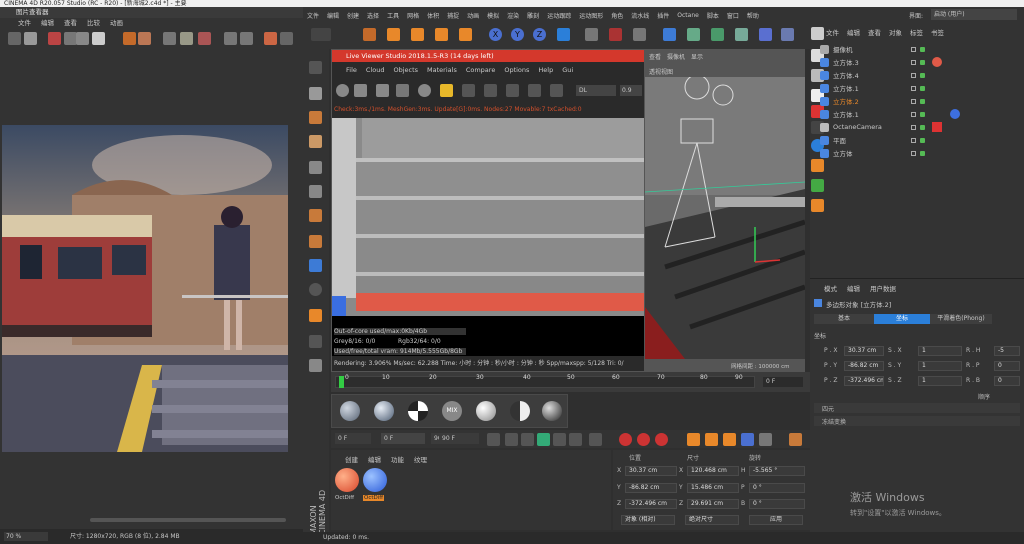 This screenshot has width=1024, height=544. Describe the element at coordinates (864, 366) in the screenshot. I see `attr-py-field: -86.82 cm` at that location.